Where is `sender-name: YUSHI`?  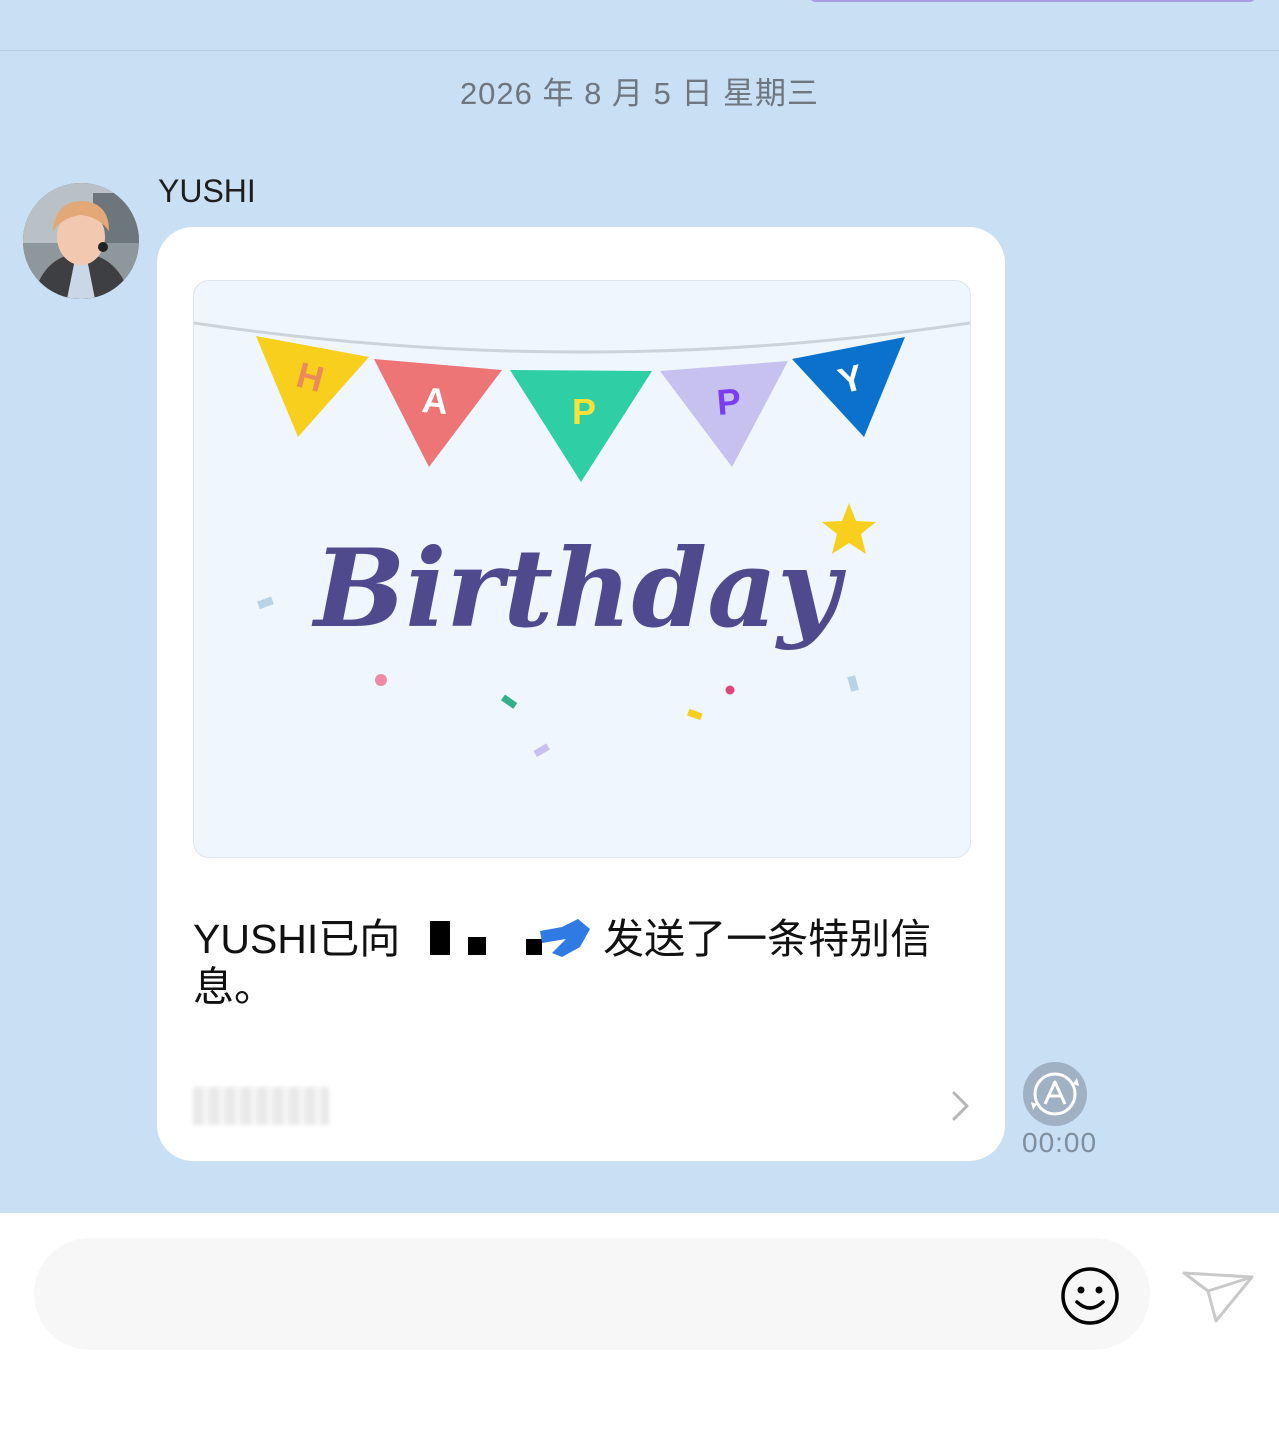 sender-name: YUSHI is located at coordinates (207, 191).